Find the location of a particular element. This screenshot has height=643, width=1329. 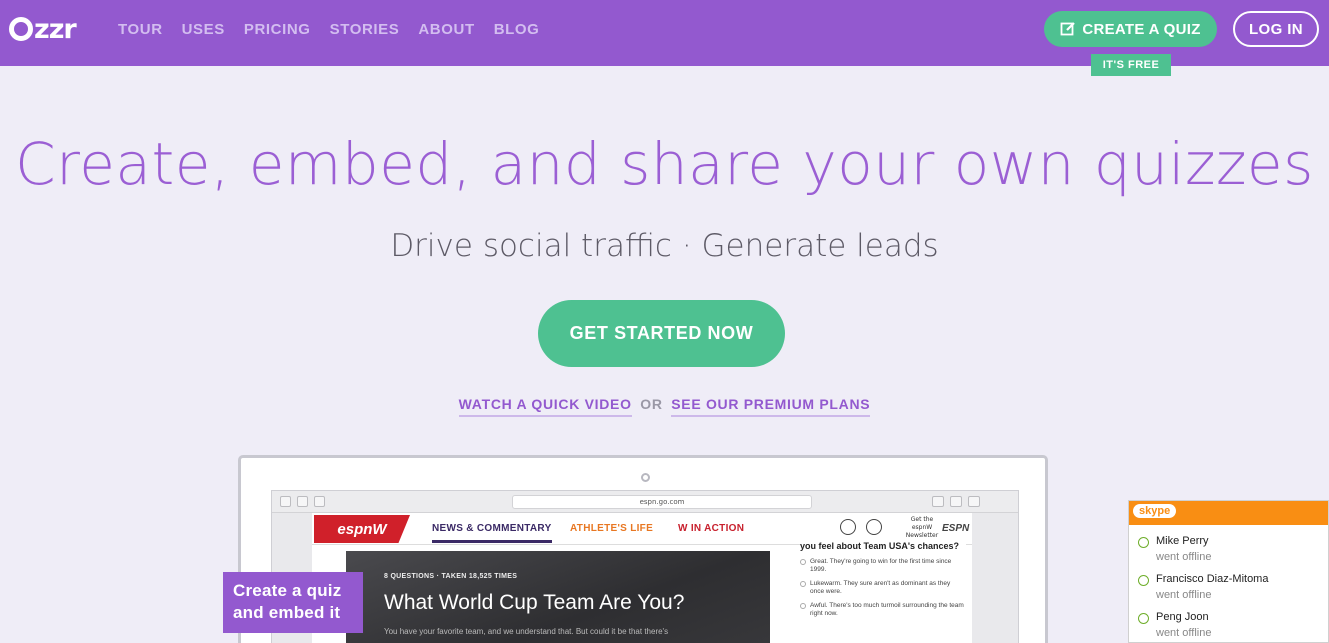

sidebar-icon is located at coordinates (319, 501).